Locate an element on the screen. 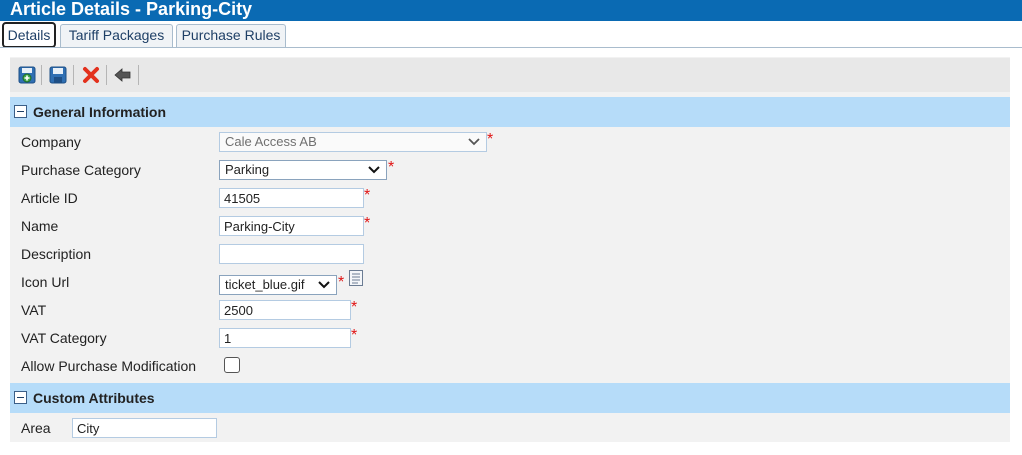 Image resolution: width=1022 pixels, height=455 pixels. allow-purchase-modification-label: Allow Purchase Modification is located at coordinates (109, 366).